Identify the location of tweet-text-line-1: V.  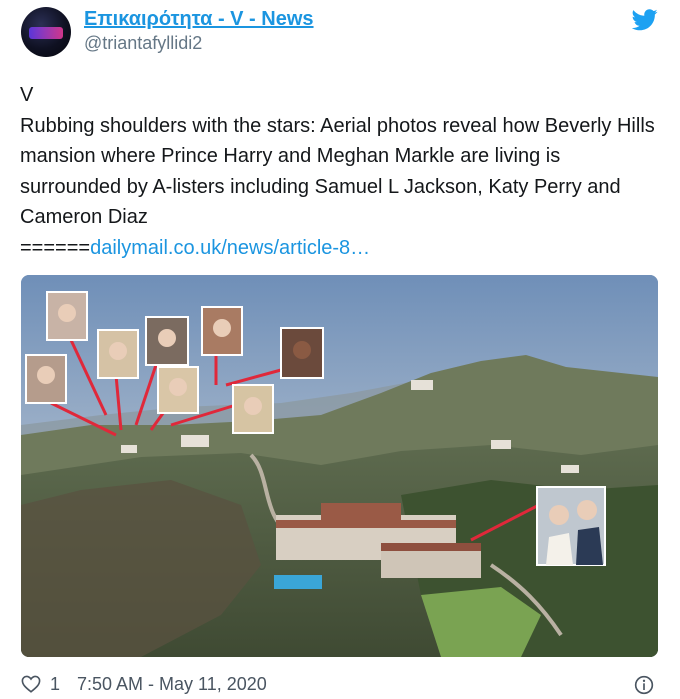
(27, 95).